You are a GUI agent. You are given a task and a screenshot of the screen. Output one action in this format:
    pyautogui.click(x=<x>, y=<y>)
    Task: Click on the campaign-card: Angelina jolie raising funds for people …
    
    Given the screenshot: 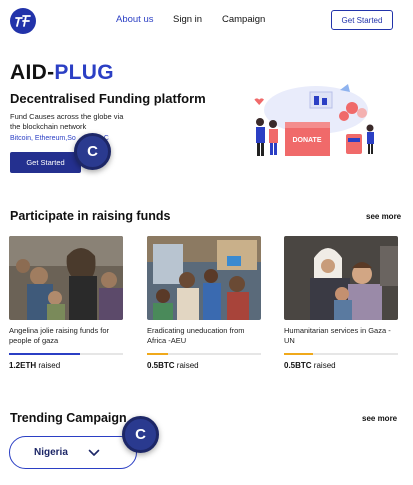 What is the action you would take?
    pyautogui.click(x=66, y=303)
    